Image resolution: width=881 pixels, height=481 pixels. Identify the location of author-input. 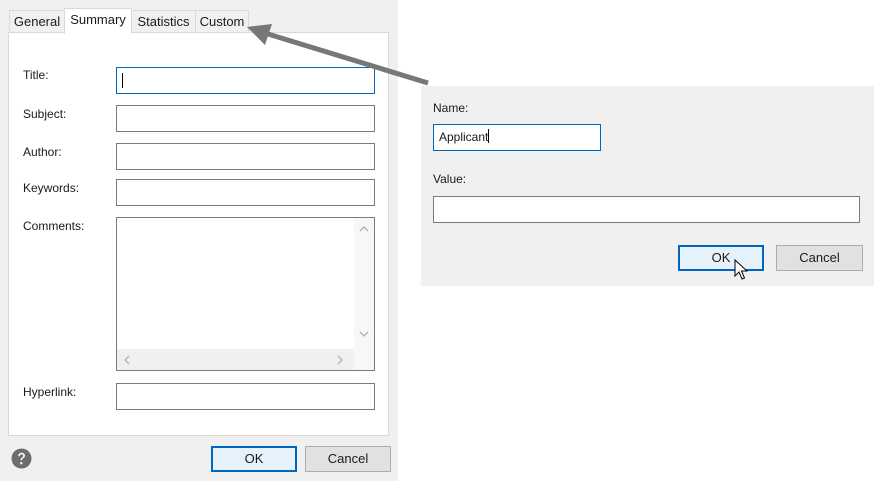
(245, 156).